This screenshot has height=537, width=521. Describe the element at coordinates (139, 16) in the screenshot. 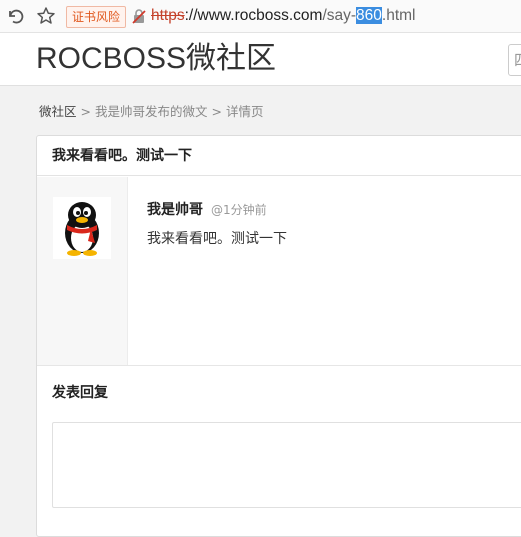

I see `insecure-lock-icon` at that location.